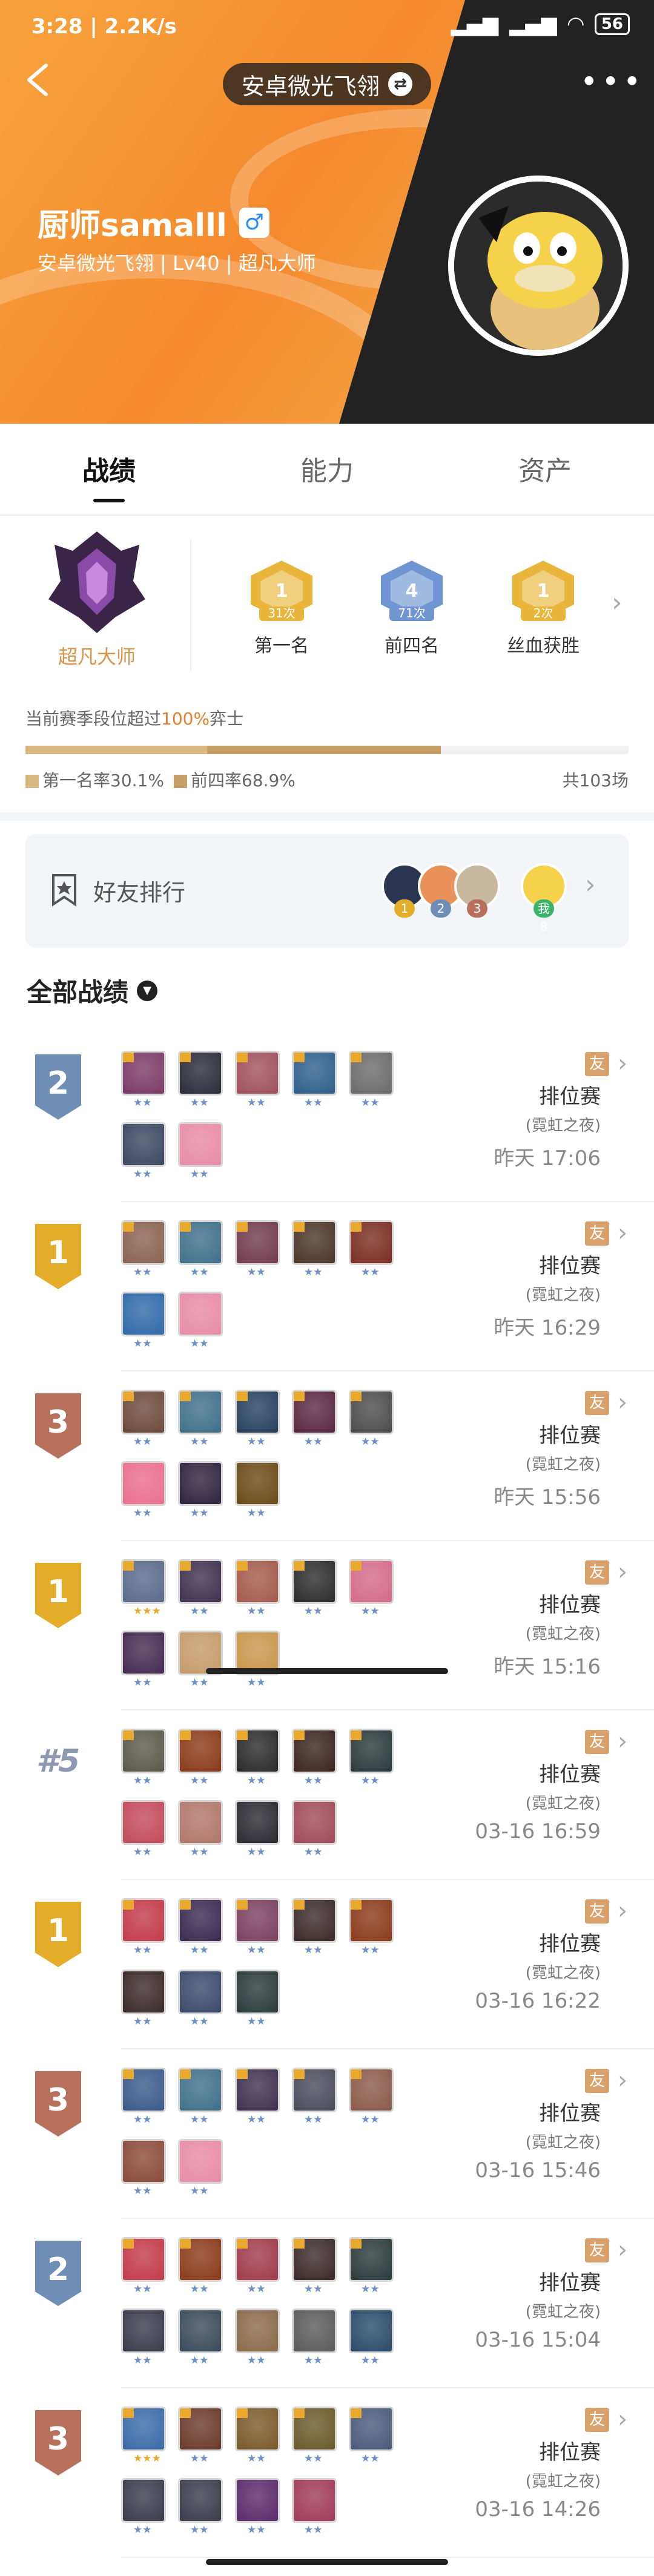 The image size is (654, 2576). What do you see at coordinates (327, 2134) in the screenshot?
I see `match-row: 3 ★★ ★★ ★★ ★★ ★★ ★★ ★★ 友 › 排位赛 (霓虹之夜) 03-16 15:46` at bounding box center [327, 2134].